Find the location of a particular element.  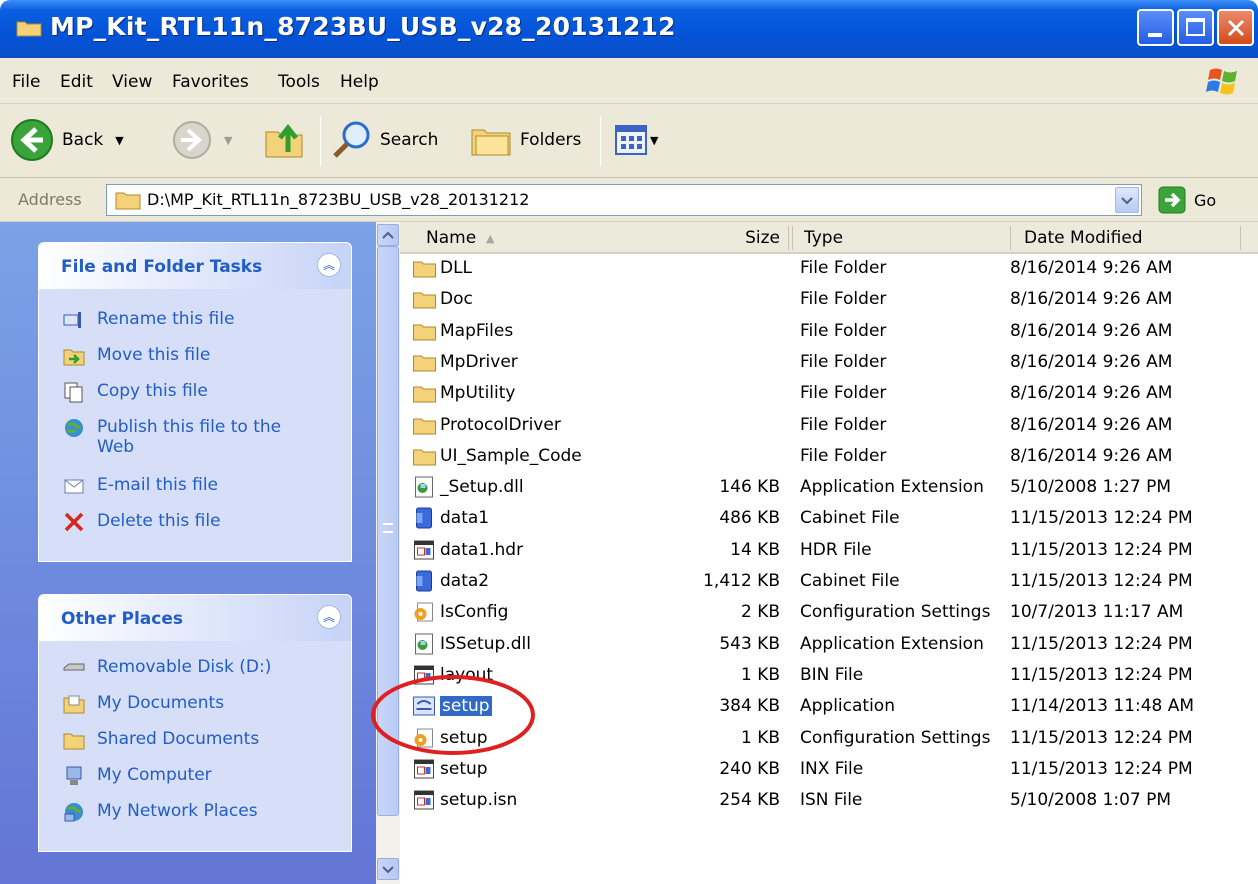

address-input: D:\MP_Kit_RTL11n_8723BU_USB_v28_20131212 is located at coordinates (624, 200).